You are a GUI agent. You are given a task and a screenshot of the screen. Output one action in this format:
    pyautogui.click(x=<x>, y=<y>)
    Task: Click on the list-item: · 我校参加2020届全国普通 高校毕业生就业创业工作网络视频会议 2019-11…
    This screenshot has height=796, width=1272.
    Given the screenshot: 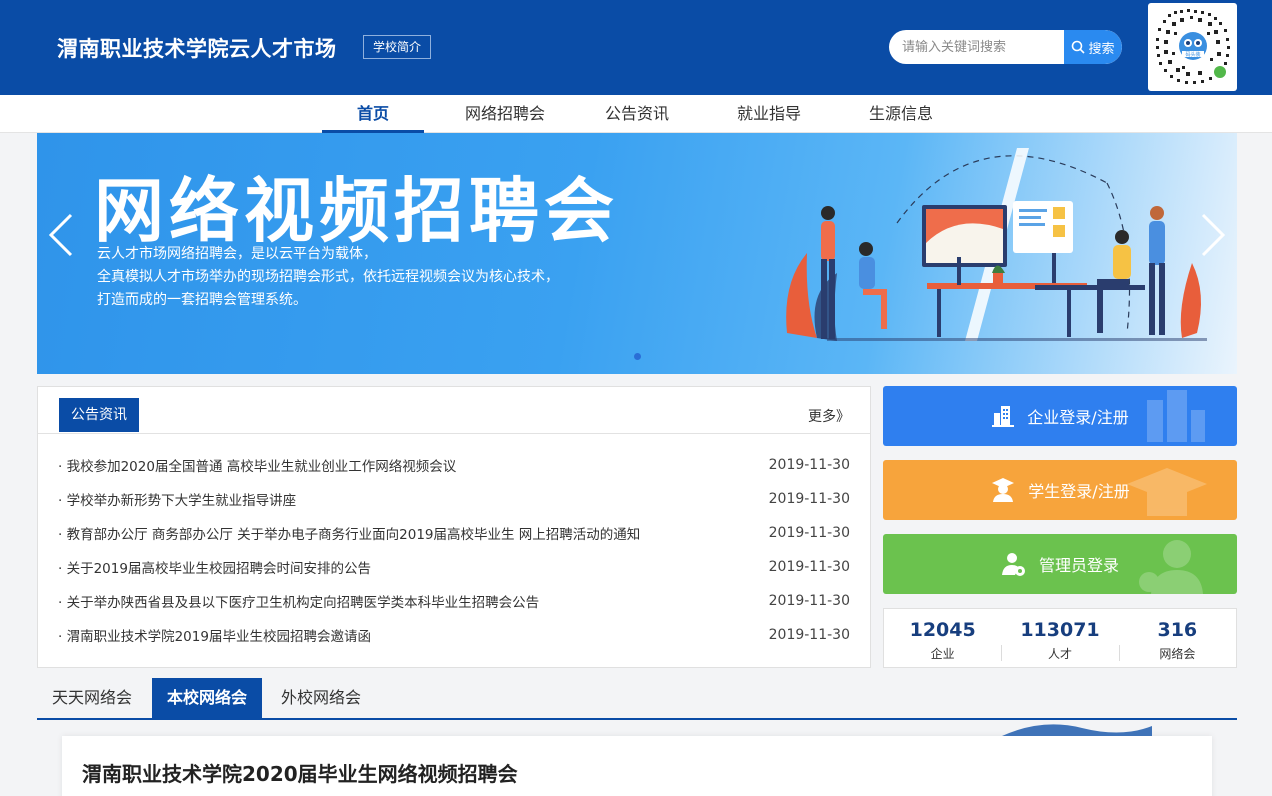 What is the action you would take?
    pyautogui.click(x=454, y=465)
    